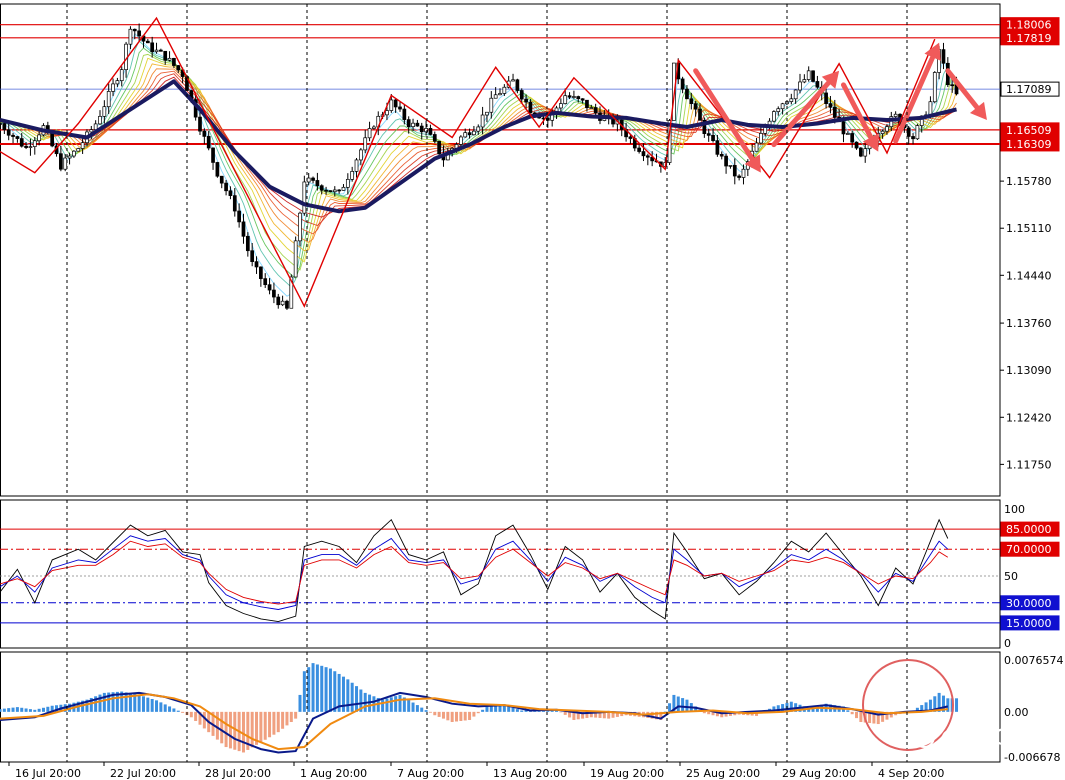 Image resolution: width=1065 pixels, height=780 pixels. What do you see at coordinates (1032, 757) in the screenshot?
I see `macd-bottom-label: -0.006678` at bounding box center [1032, 757].